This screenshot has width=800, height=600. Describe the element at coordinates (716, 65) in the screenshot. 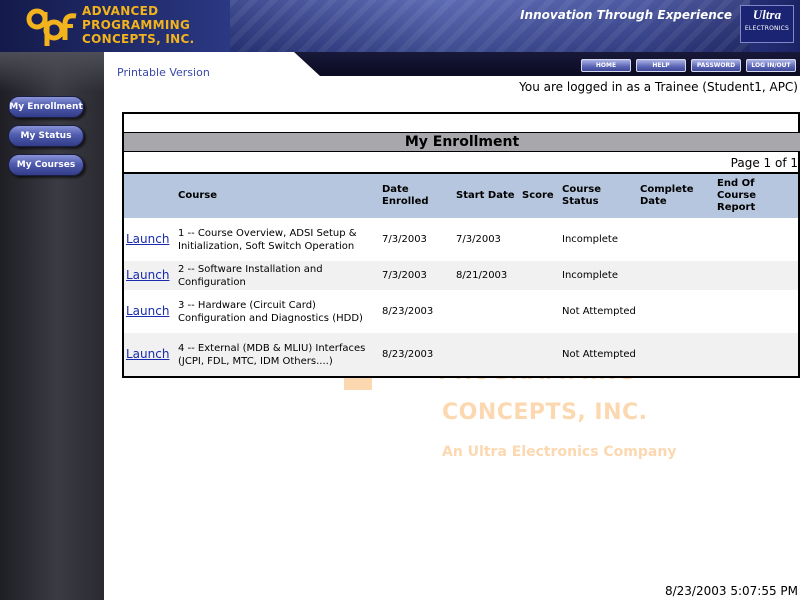

I see `password-button: PASSWORD` at that location.